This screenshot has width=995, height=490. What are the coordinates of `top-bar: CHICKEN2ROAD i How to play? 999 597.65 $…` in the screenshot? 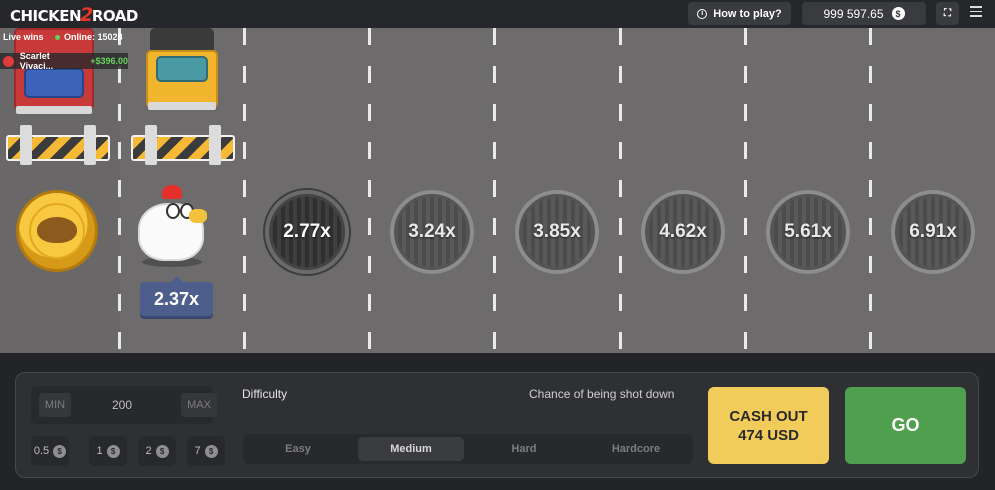 It's located at (497, 14).